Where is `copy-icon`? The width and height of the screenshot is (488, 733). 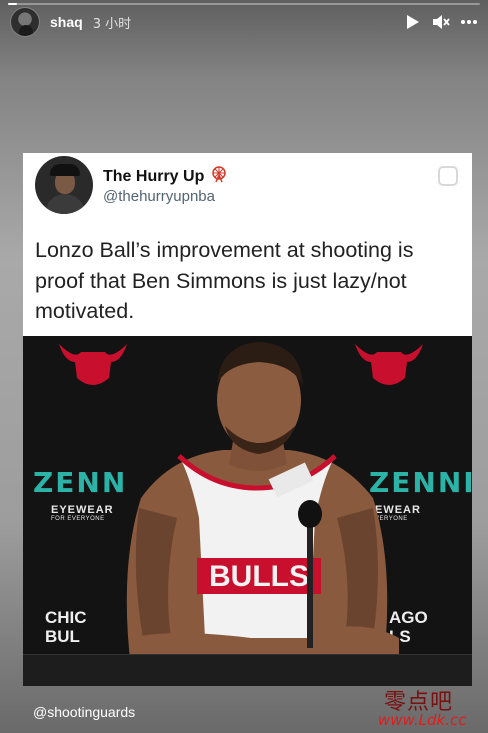
copy-icon is located at coordinates (448, 176).